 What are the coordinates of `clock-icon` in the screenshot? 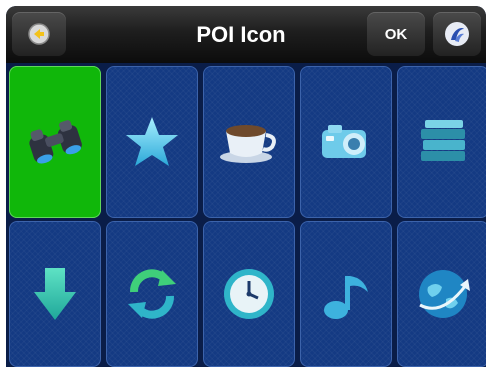 It's located at (249, 294).